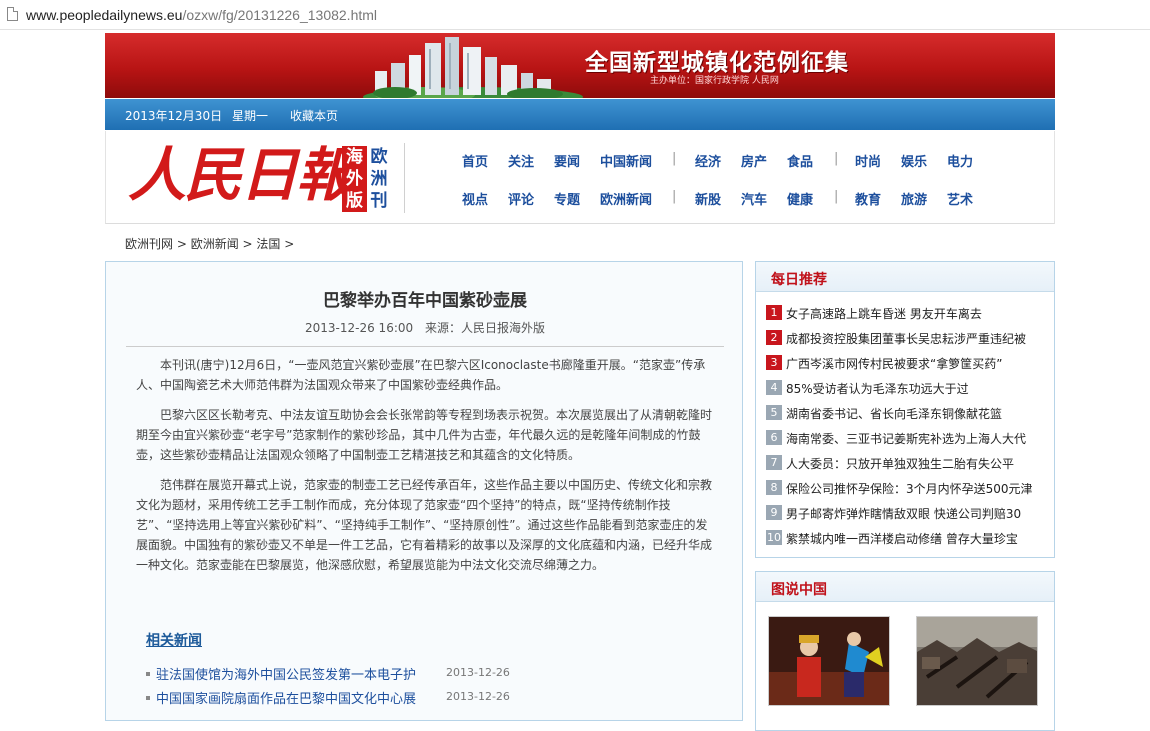  I want to click on nav-item: 教育, so click(868, 198).